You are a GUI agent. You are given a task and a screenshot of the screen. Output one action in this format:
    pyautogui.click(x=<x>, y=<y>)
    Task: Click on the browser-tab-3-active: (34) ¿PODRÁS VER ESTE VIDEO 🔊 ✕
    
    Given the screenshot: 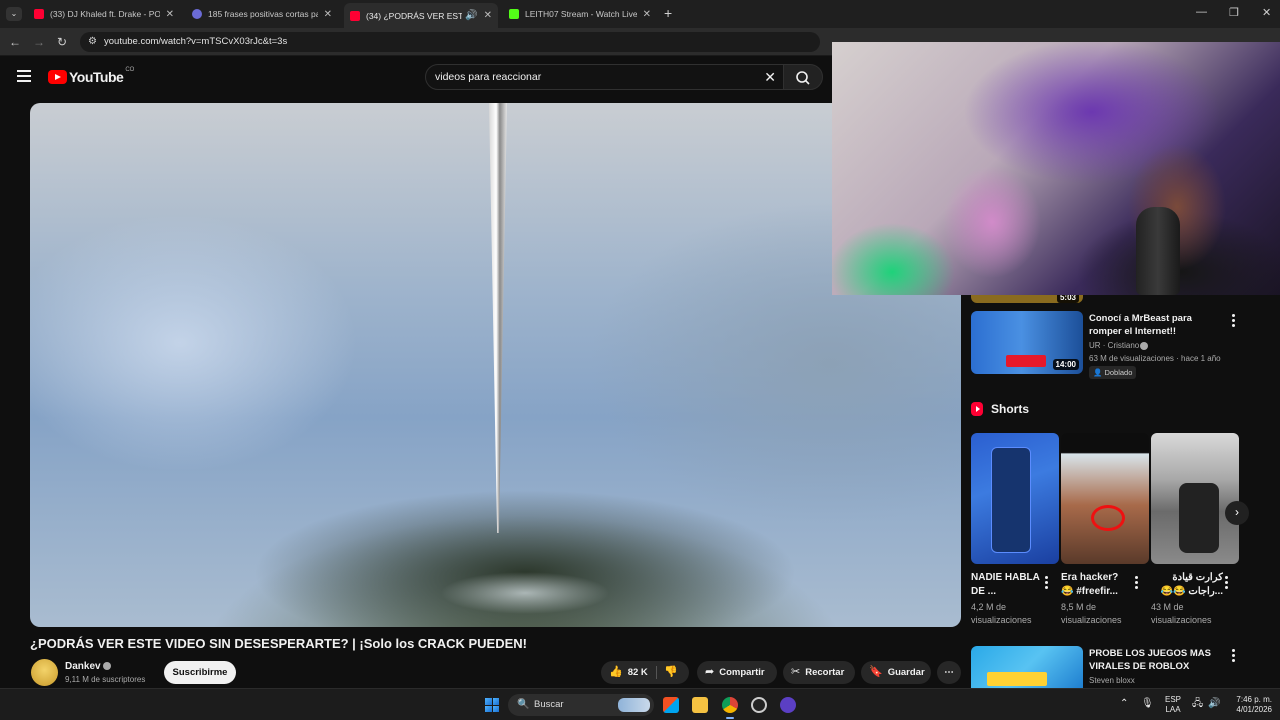 What is the action you would take?
    pyautogui.click(x=421, y=15)
    